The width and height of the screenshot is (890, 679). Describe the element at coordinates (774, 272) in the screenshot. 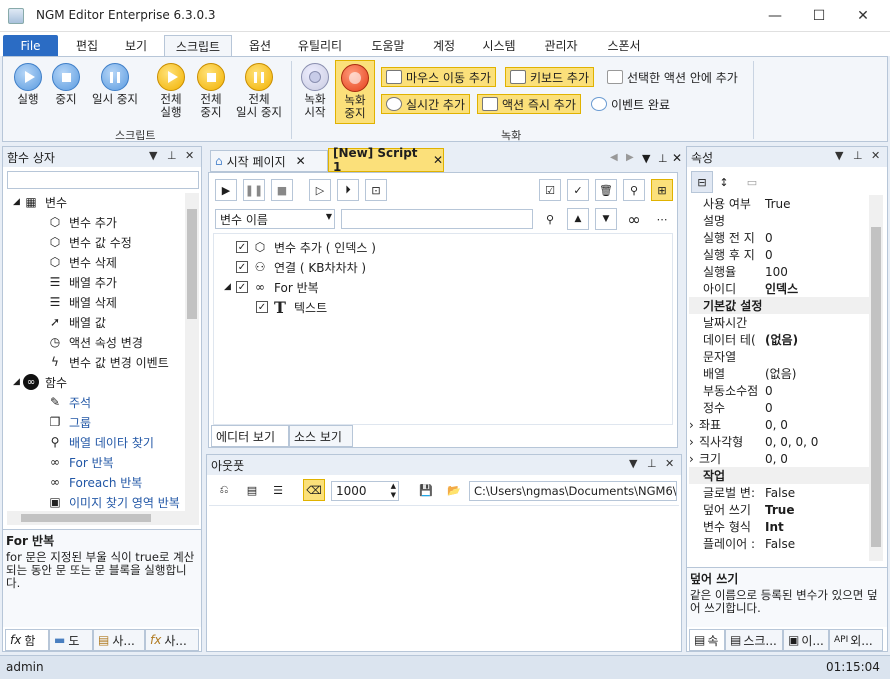

I see `property-value: 100` at that location.